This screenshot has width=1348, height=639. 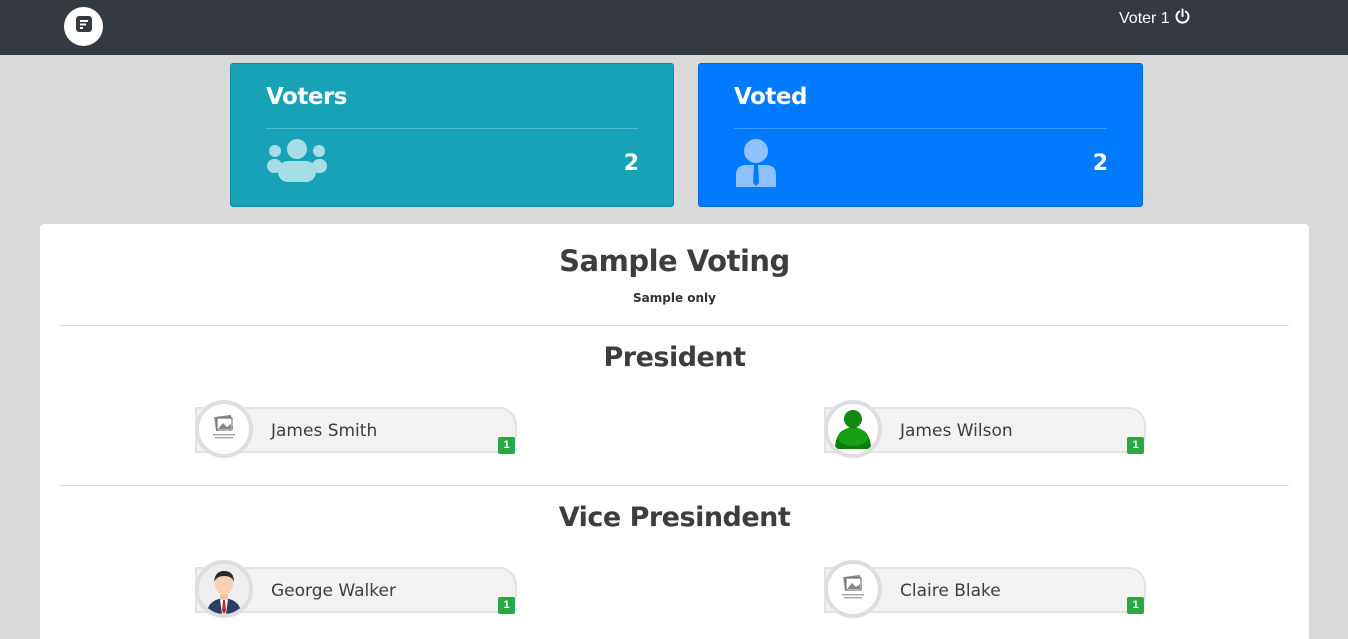 I want to click on candidate-name: Claire Blake, so click(x=950, y=591).